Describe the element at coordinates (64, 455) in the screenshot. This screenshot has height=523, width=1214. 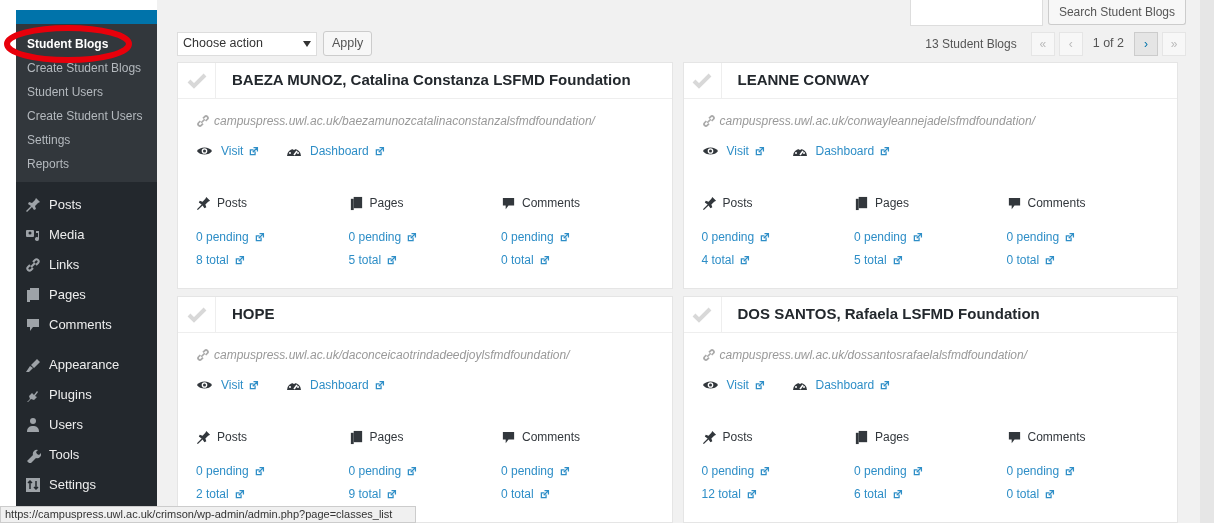
I see `menu-item: Tools` at that location.